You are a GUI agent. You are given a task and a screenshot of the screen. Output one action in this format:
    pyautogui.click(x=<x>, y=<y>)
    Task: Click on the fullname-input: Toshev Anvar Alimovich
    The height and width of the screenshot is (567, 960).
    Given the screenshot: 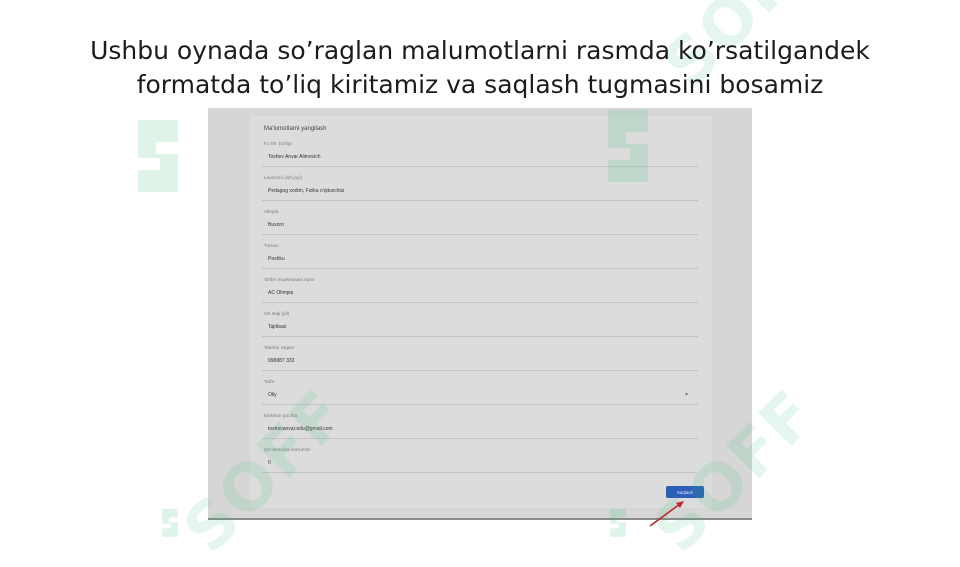 What is the action you would take?
    pyautogui.click(x=480, y=158)
    